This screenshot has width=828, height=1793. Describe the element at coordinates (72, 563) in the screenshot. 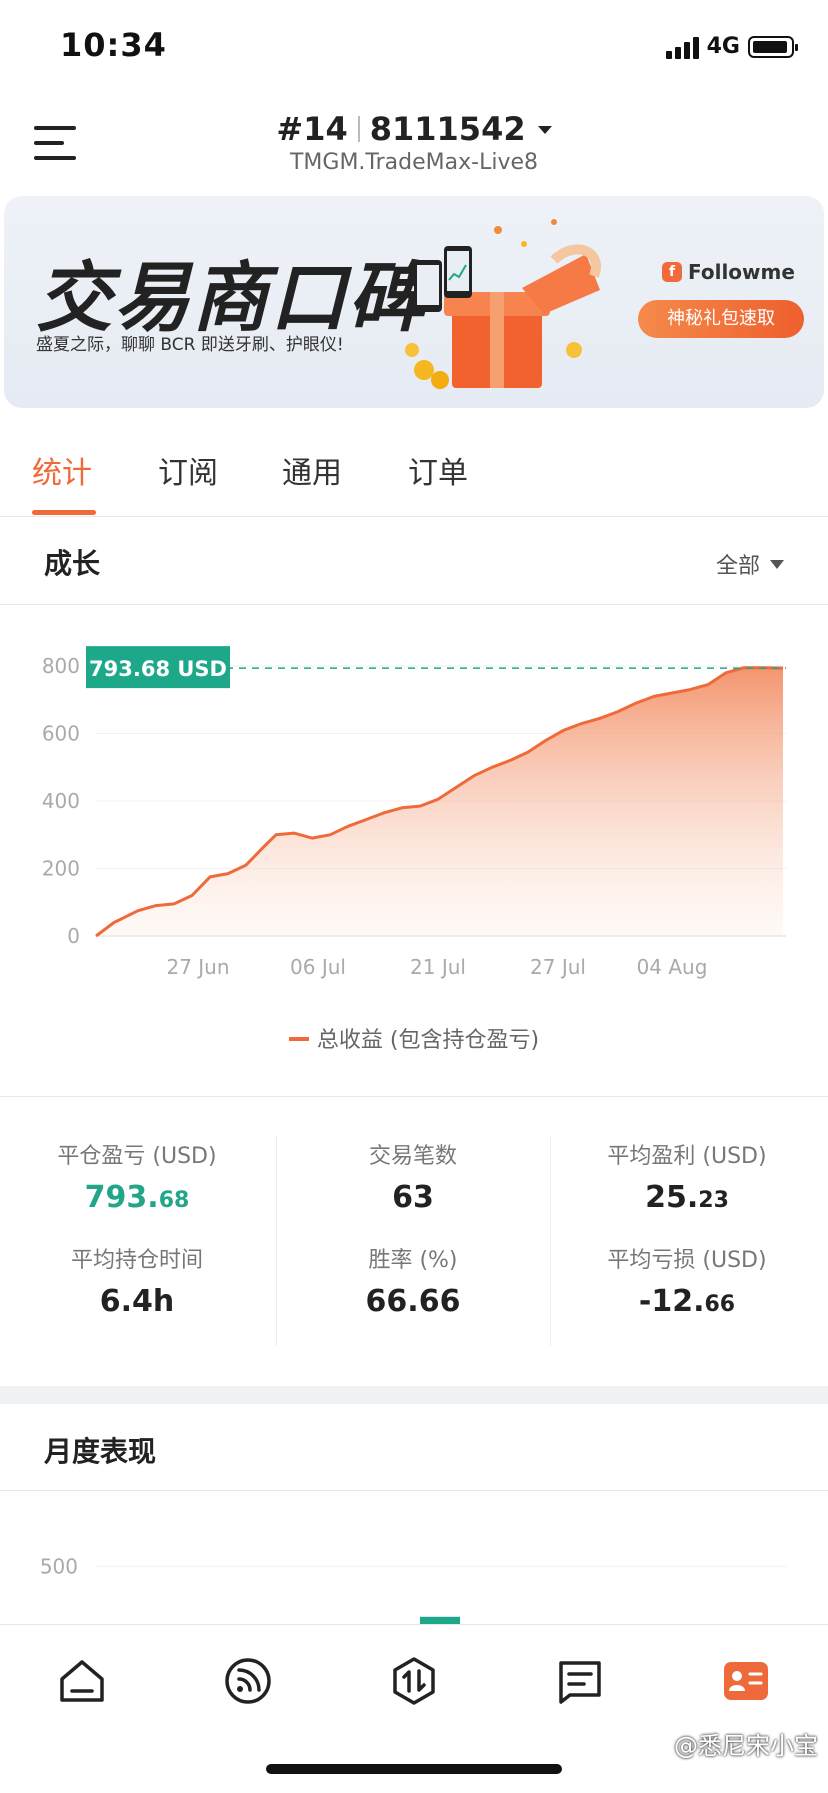

I see `growth-title: 成长` at that location.